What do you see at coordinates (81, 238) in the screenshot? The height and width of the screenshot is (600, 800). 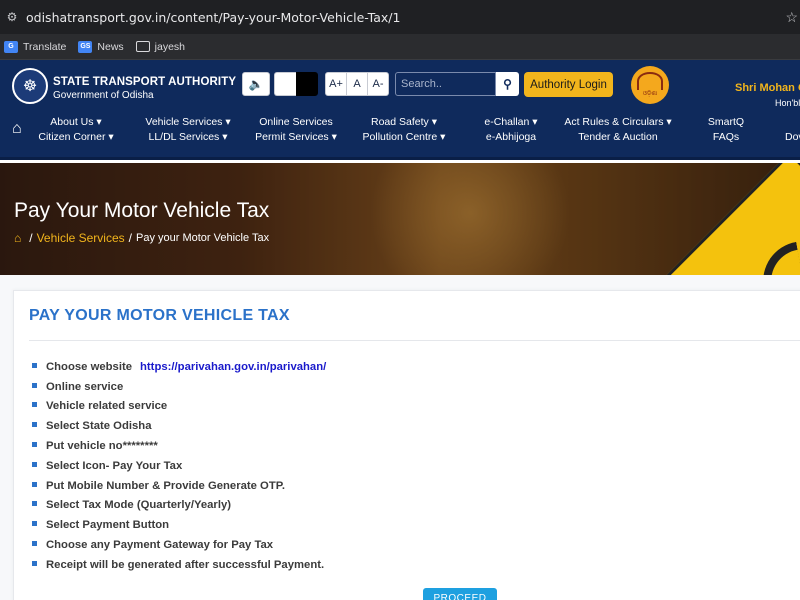 I see `breadcrumb-vehicle-services: Vehicle Services` at bounding box center [81, 238].